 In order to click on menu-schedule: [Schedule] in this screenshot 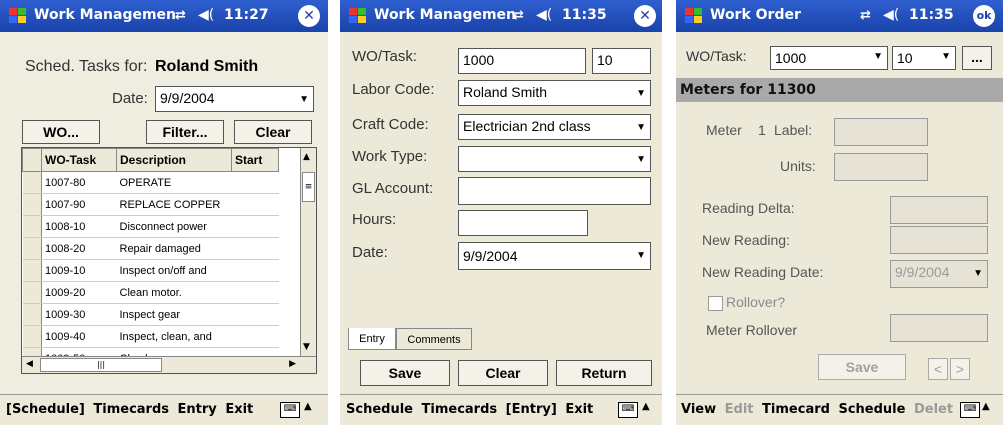, I will do `click(45, 409)`.